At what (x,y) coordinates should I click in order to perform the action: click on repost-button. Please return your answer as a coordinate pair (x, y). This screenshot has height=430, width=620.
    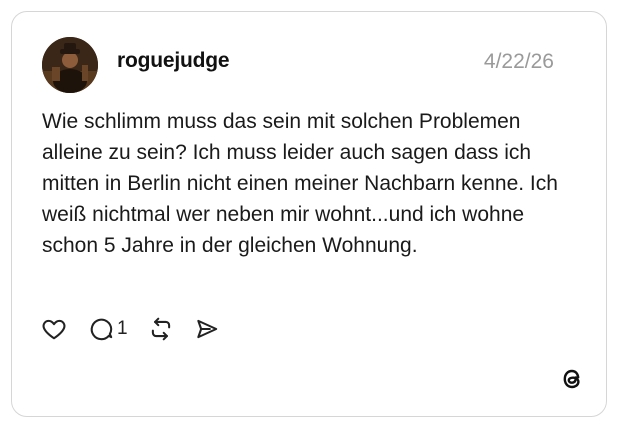
    Looking at the image, I should click on (161, 329).